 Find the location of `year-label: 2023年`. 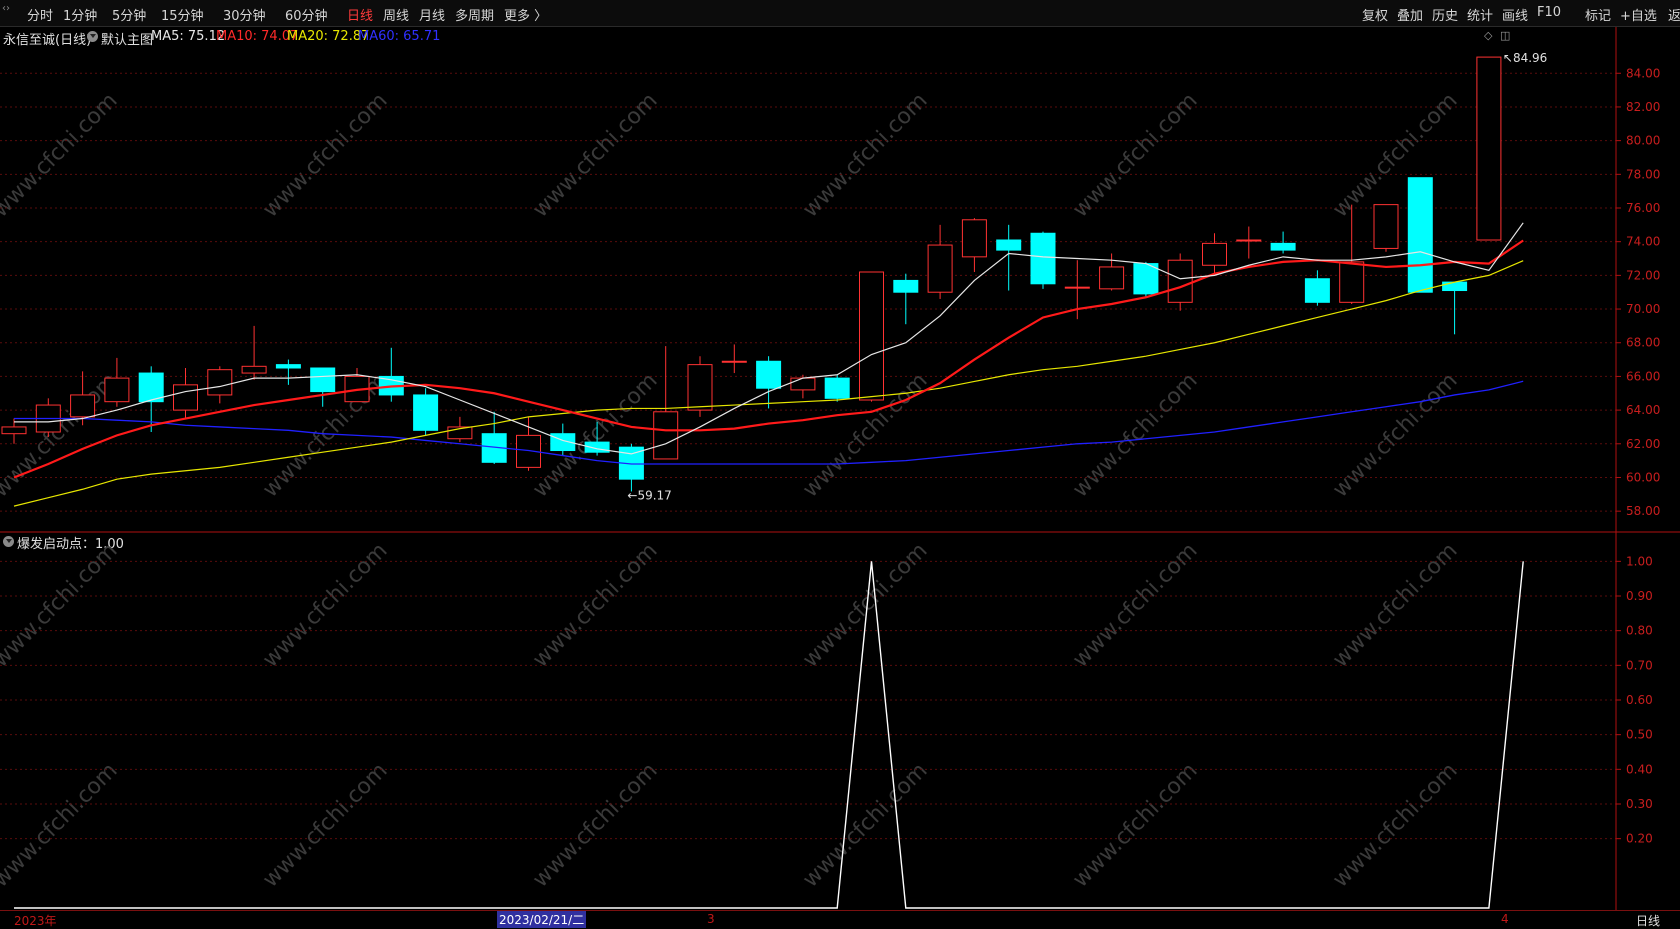

year-label: 2023年 is located at coordinates (35, 921).